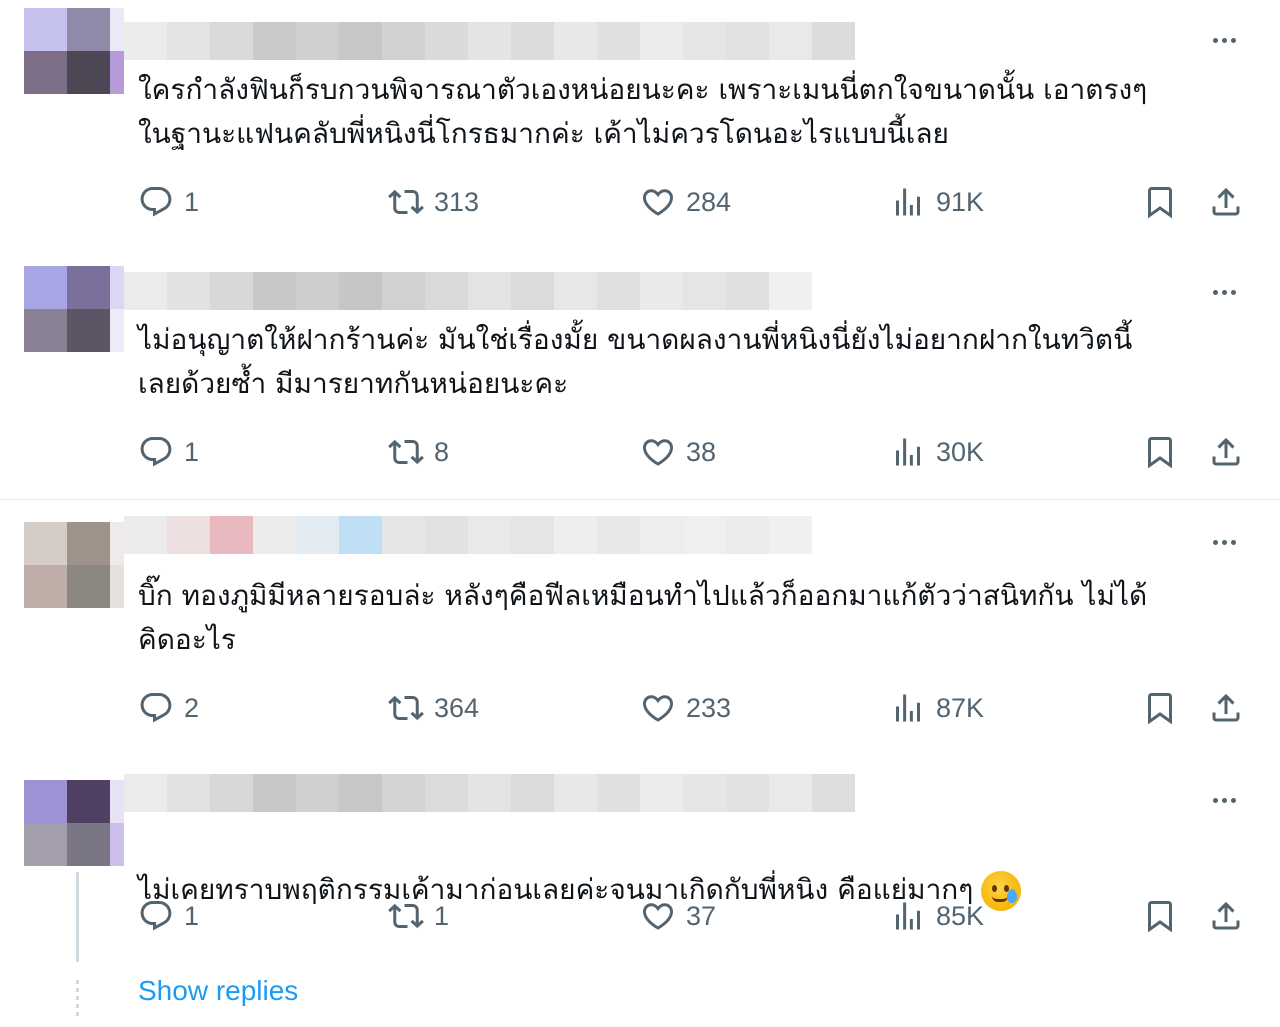 The width and height of the screenshot is (1280, 1027). I want to click on views-button: 91K, so click(937, 202).